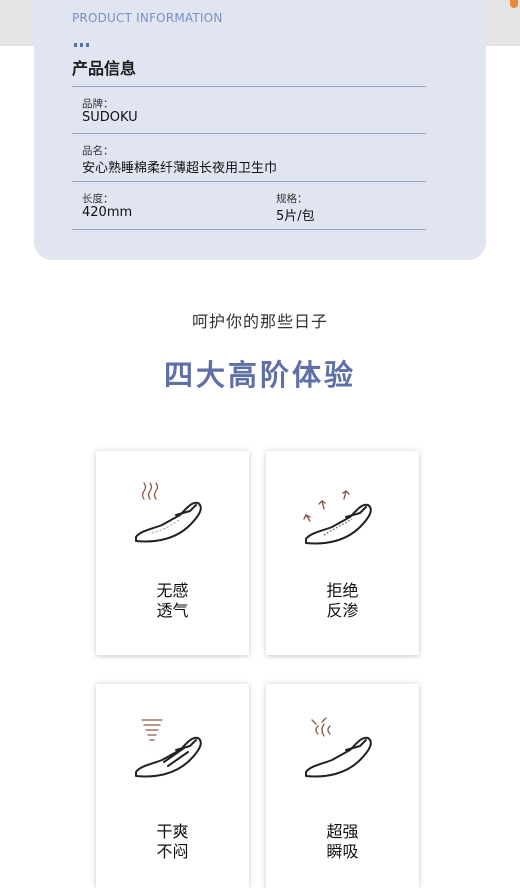 This screenshot has height=888, width=520. What do you see at coordinates (292, 199) in the screenshot?
I see `spec-label: 规格：` at bounding box center [292, 199].